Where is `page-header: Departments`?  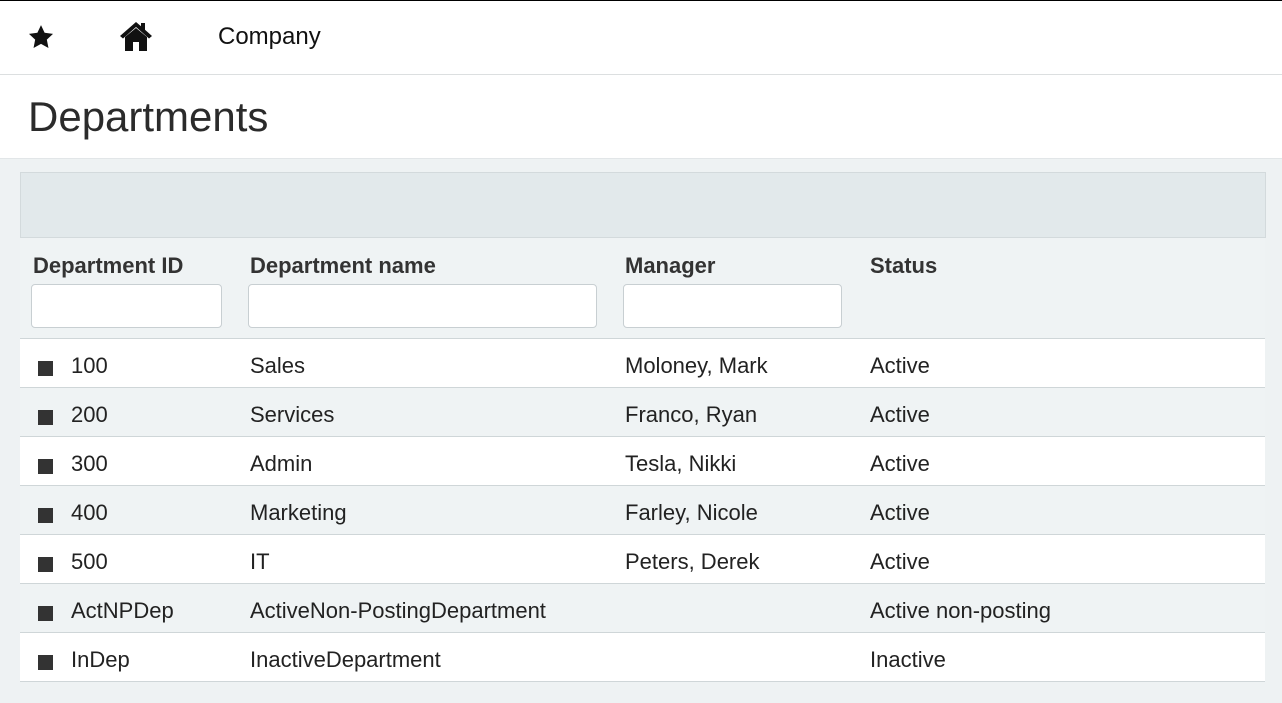 page-header: Departments is located at coordinates (641, 117).